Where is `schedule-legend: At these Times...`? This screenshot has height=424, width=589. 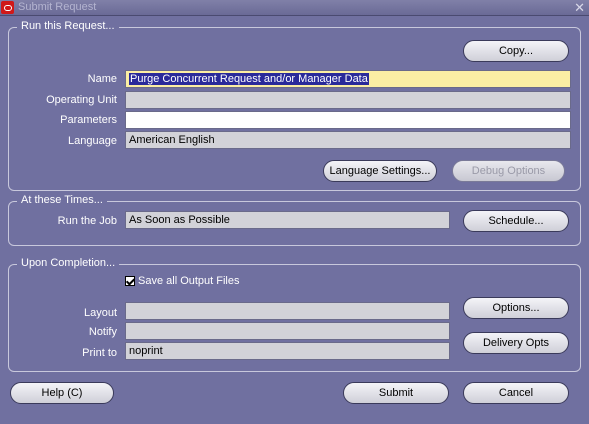
schedule-legend: At these Times... is located at coordinates (62, 200).